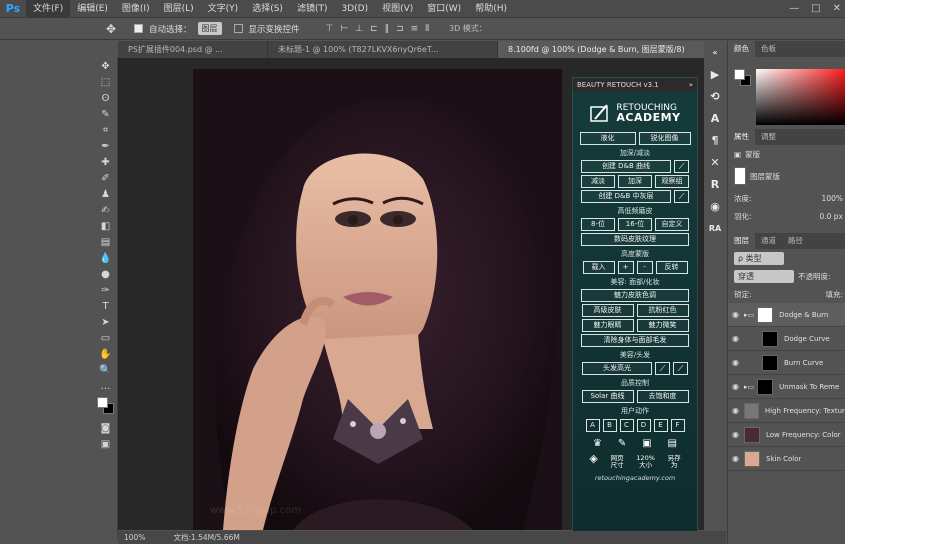 Image resolution: width=937 pixels, height=544 pixels. I want to click on align-left-icon: ⊏, so click(374, 29).